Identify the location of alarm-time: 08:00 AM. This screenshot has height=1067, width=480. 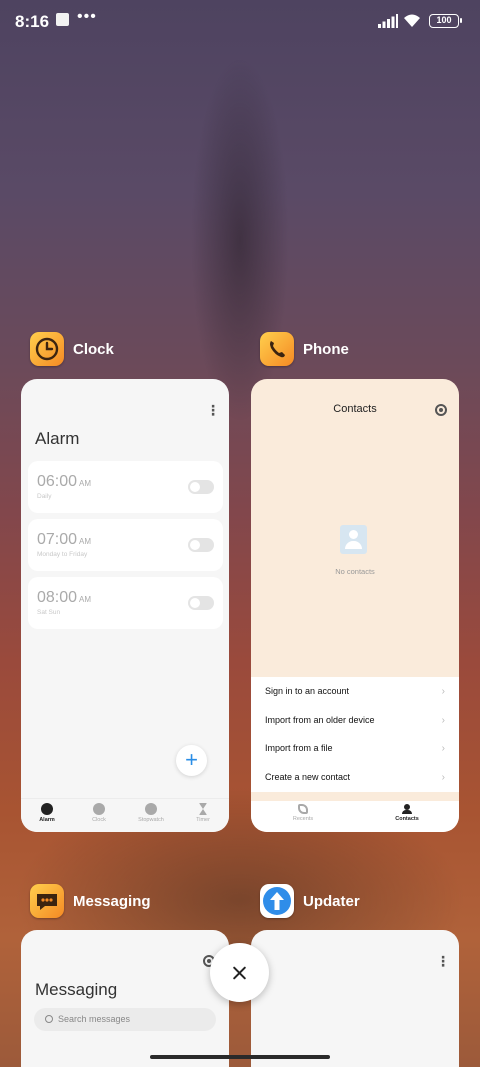
(64, 597).